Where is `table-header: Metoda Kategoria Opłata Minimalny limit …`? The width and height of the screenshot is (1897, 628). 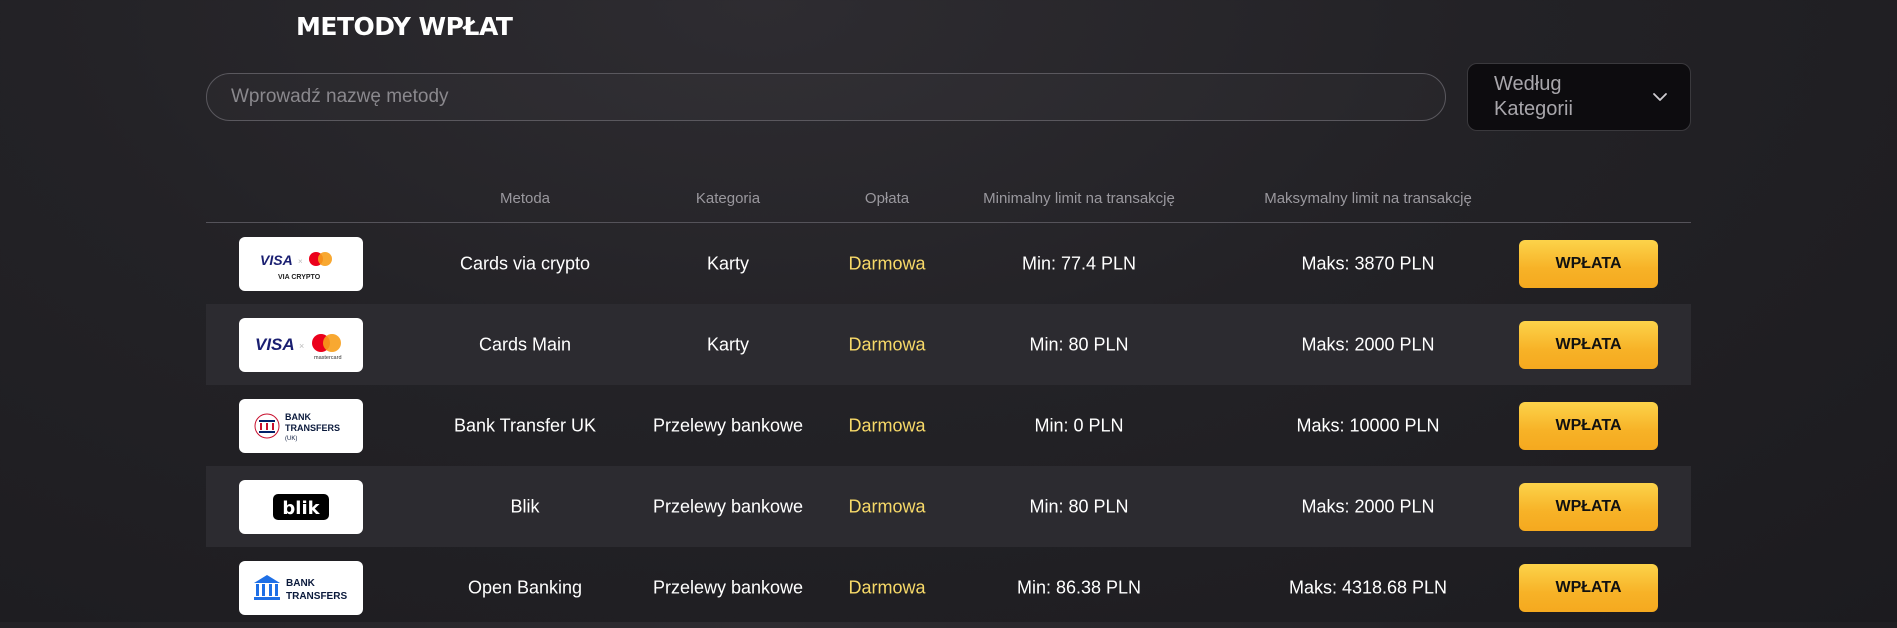 table-header: Metoda Kategoria Opłata Minimalny limit … is located at coordinates (948, 201).